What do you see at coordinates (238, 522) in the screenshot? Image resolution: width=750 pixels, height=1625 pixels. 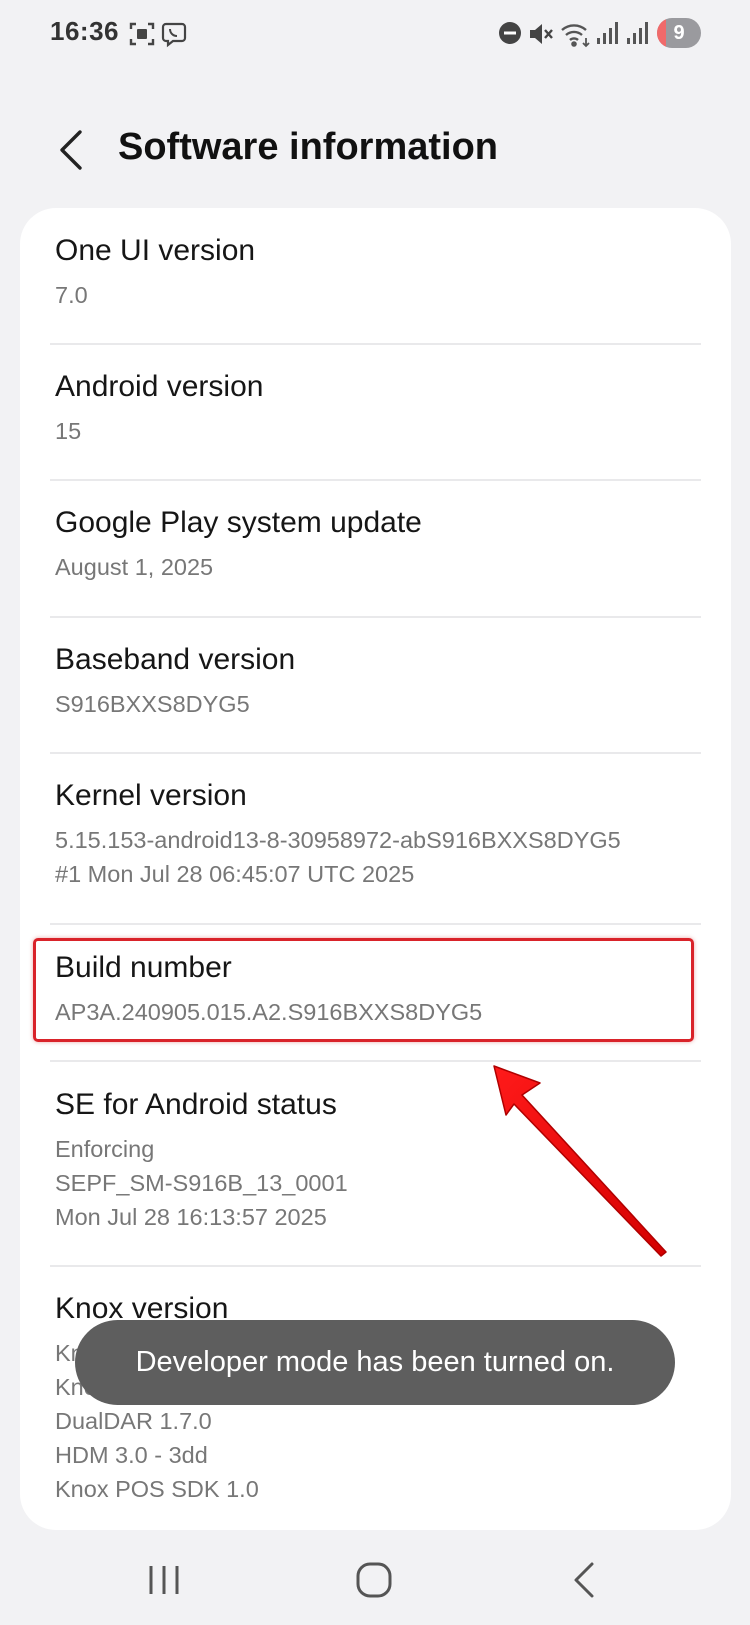 I see `item-title: Google Play system update` at bounding box center [238, 522].